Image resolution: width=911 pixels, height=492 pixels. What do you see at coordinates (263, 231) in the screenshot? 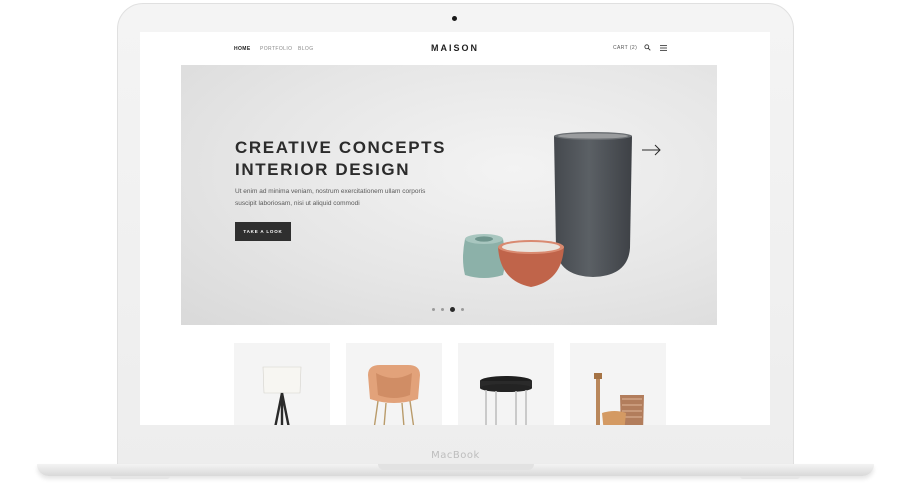
I see `take-a-look-button: TAKE A LOOK` at bounding box center [263, 231].